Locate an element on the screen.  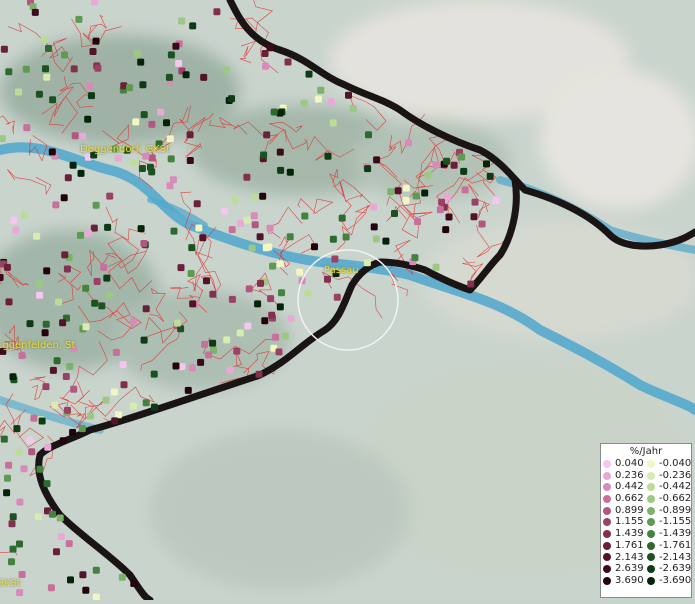
legend-label: 0.662 is located at coordinates (629, 499).